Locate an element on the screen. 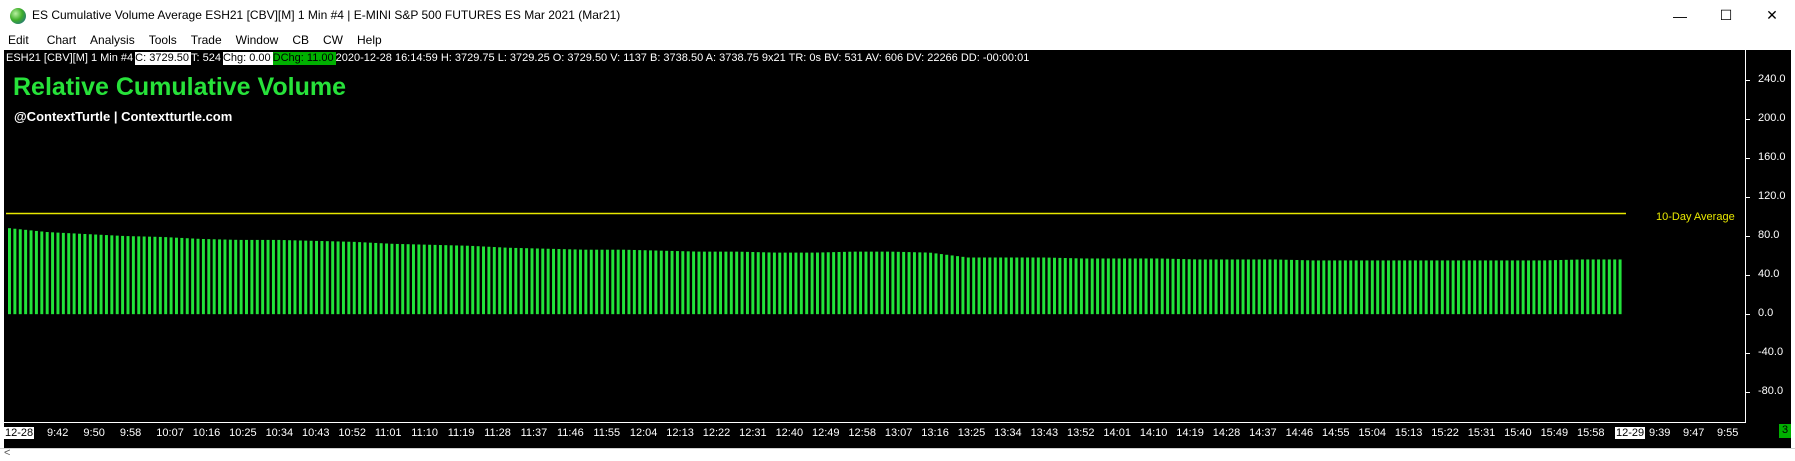 The height and width of the screenshot is (461, 1795). menu-trade: Trade is located at coordinates (206, 40).